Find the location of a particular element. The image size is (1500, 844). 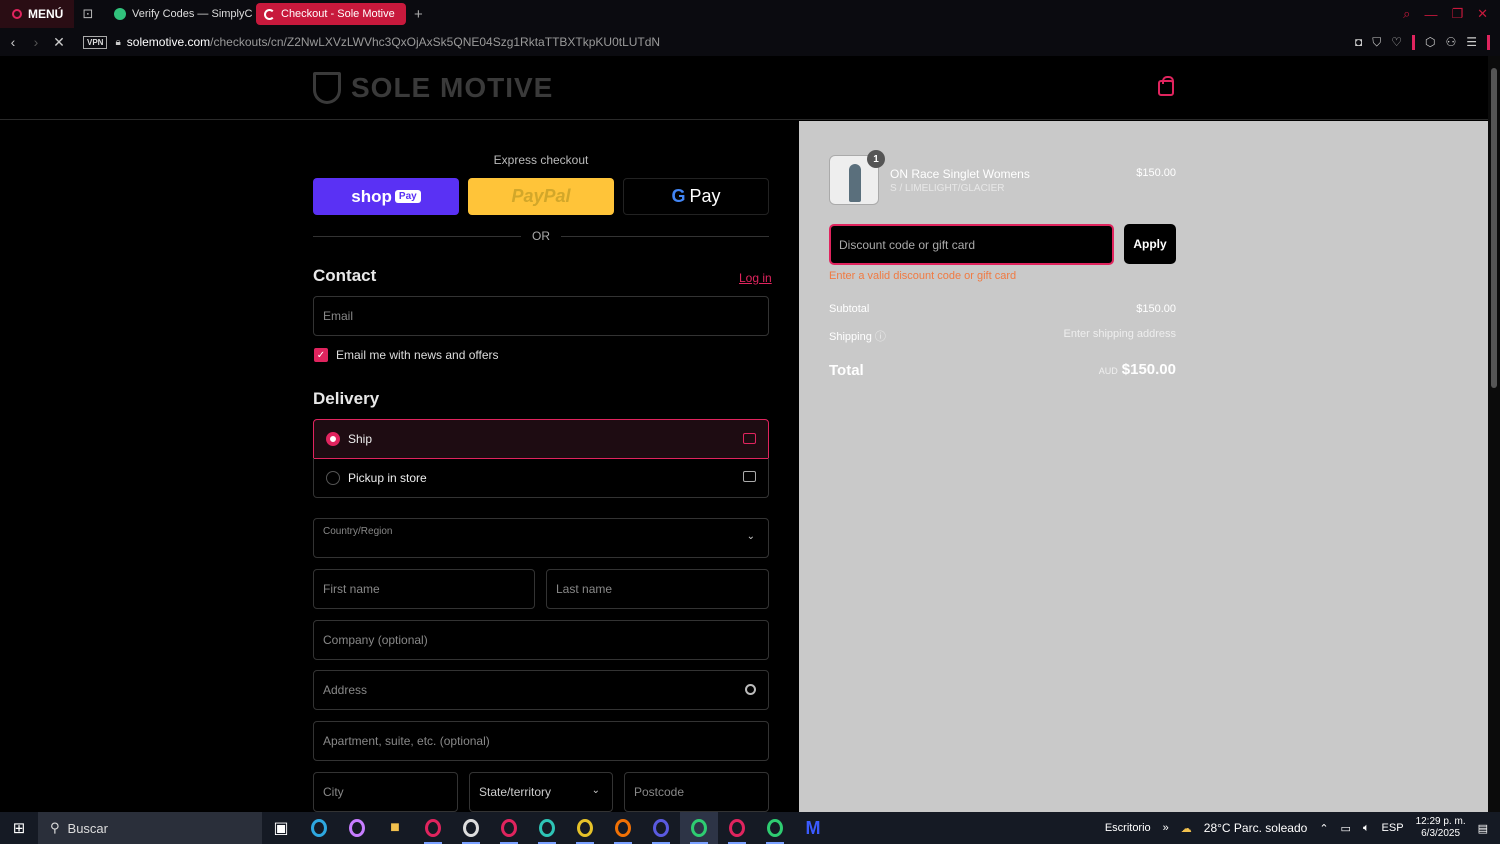

sidebar-accent is located at coordinates (1488, 42).